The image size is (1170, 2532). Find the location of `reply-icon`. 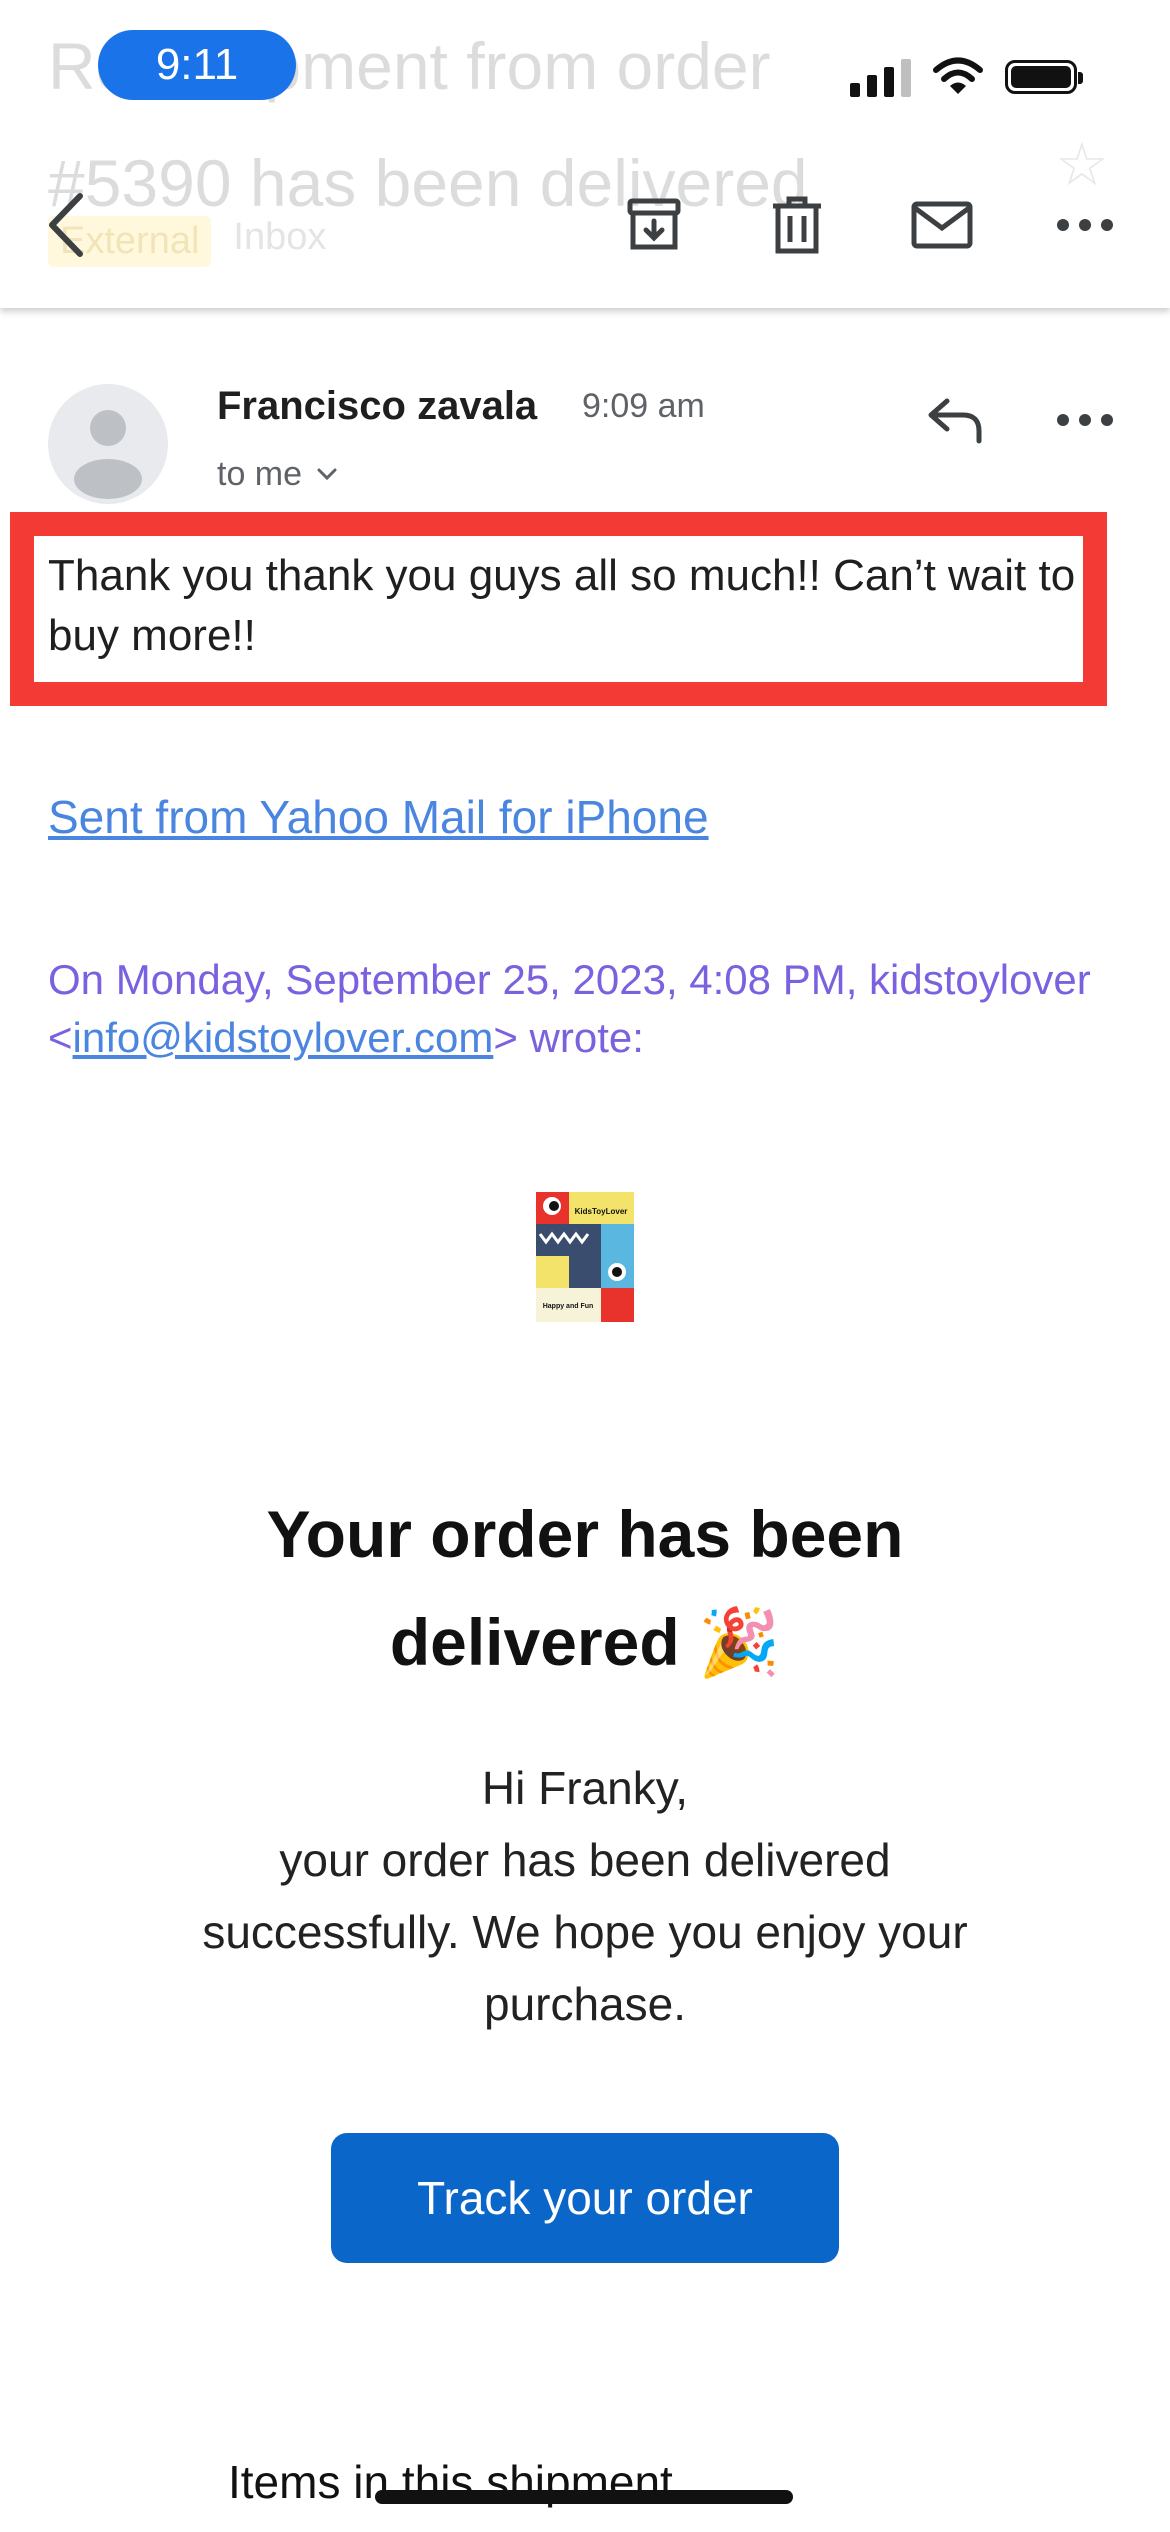

reply-icon is located at coordinates (955, 421).